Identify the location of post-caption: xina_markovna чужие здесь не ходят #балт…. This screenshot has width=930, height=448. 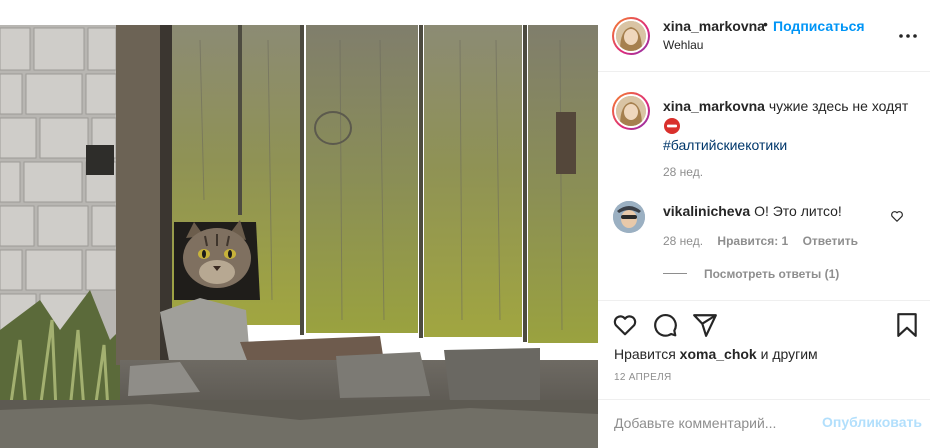
(788, 125).